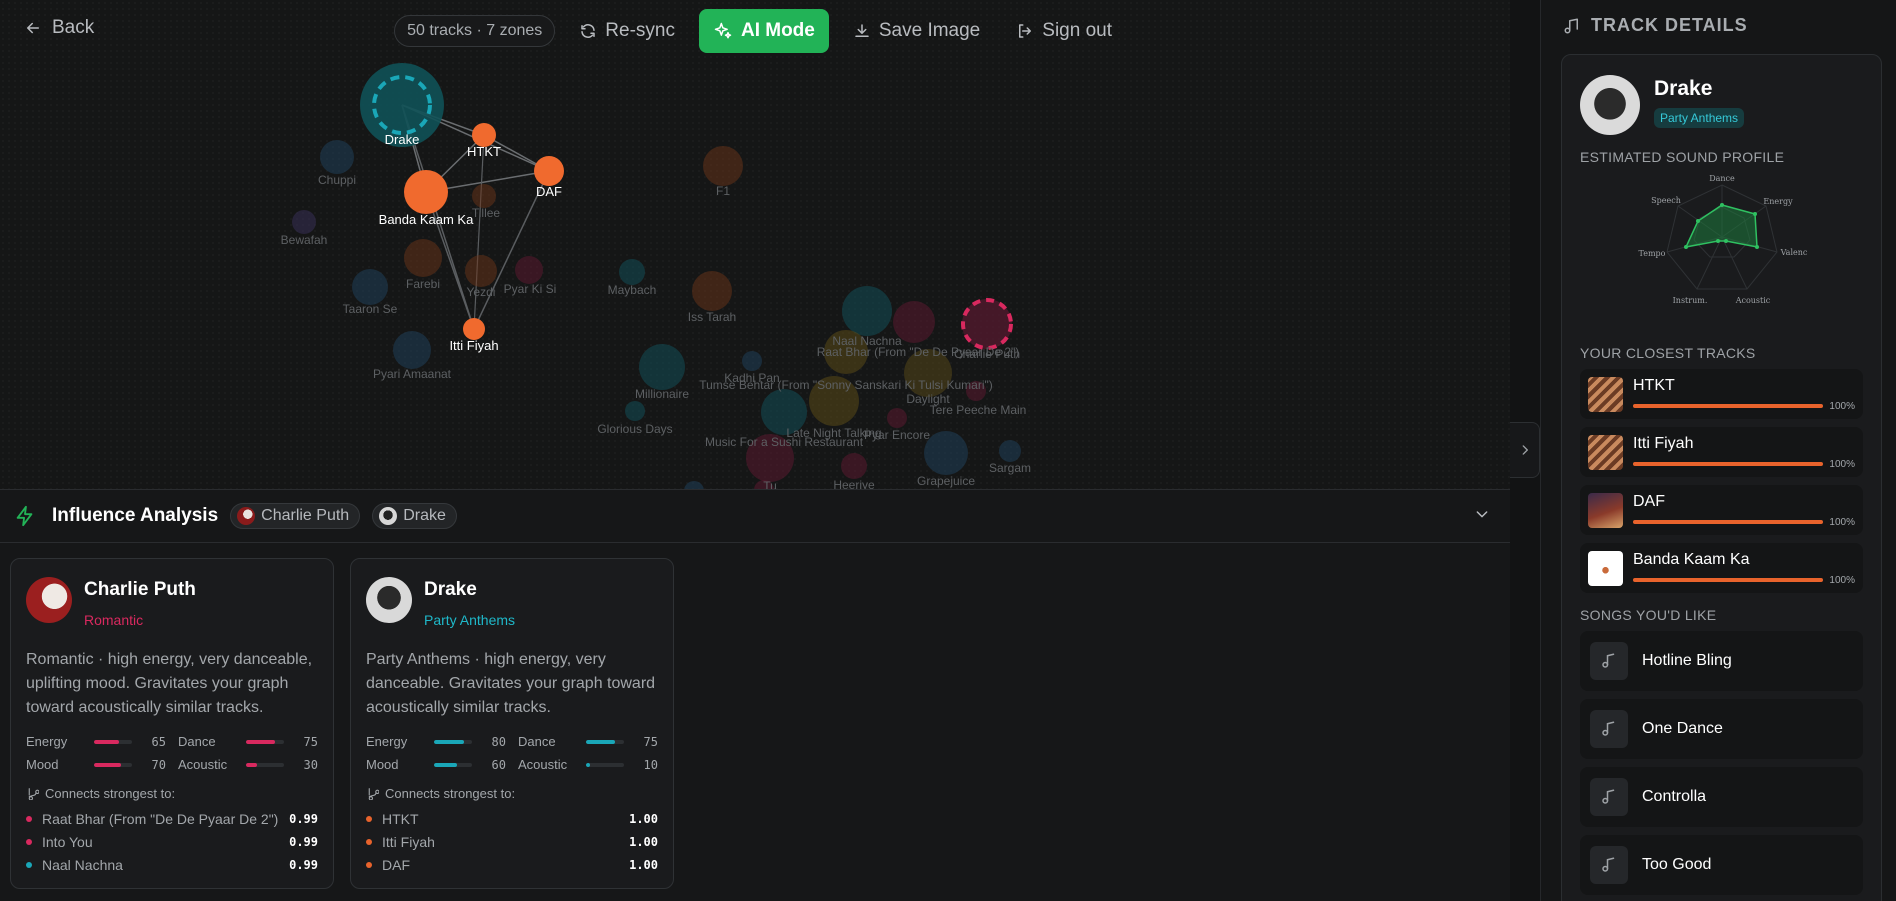 Image resolution: width=1896 pixels, height=901 pixels. Describe the element at coordinates (929, 30) in the screenshot. I see `save-image-label: Save Image` at that location.